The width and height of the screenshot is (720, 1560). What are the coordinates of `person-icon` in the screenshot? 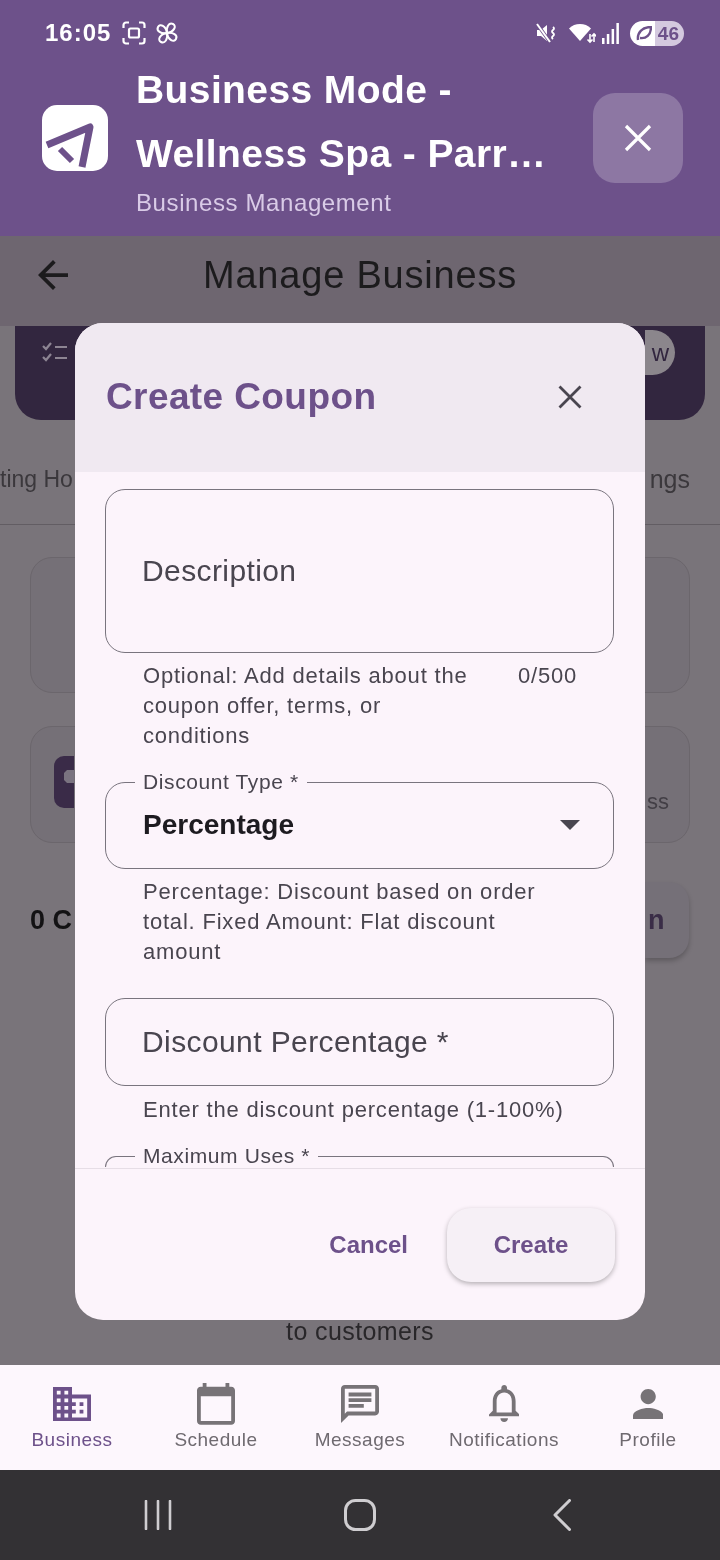 It's located at (648, 1404).